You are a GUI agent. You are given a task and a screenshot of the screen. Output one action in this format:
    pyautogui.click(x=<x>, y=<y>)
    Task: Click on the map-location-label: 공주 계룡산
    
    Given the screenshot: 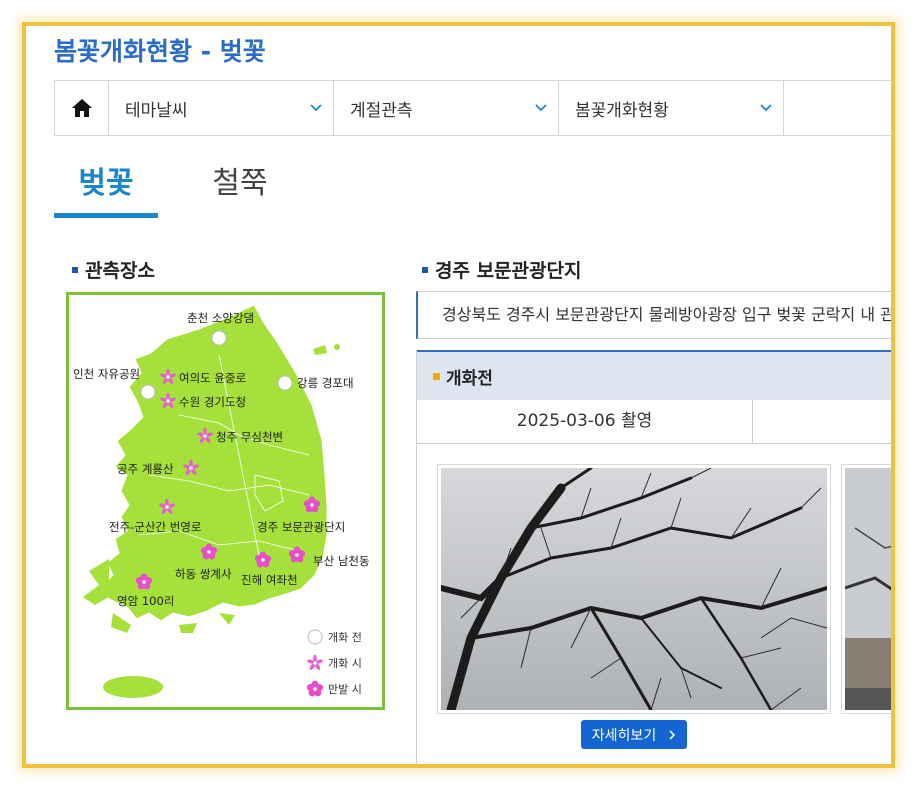 What is the action you would take?
    pyautogui.click(x=145, y=469)
    